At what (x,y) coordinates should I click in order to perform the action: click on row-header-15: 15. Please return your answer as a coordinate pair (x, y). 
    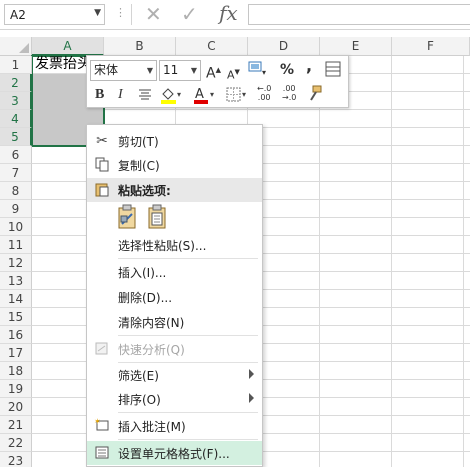
    Looking at the image, I should click on (16, 317).